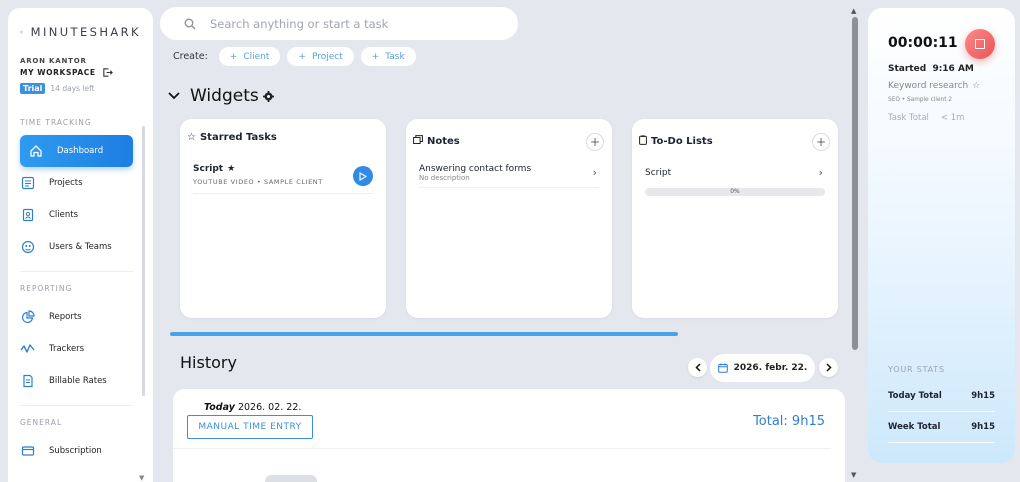 The height and width of the screenshot is (482, 1020). What do you see at coordinates (953, 69) in the screenshot?
I see `started-time: 9:16 AM` at bounding box center [953, 69].